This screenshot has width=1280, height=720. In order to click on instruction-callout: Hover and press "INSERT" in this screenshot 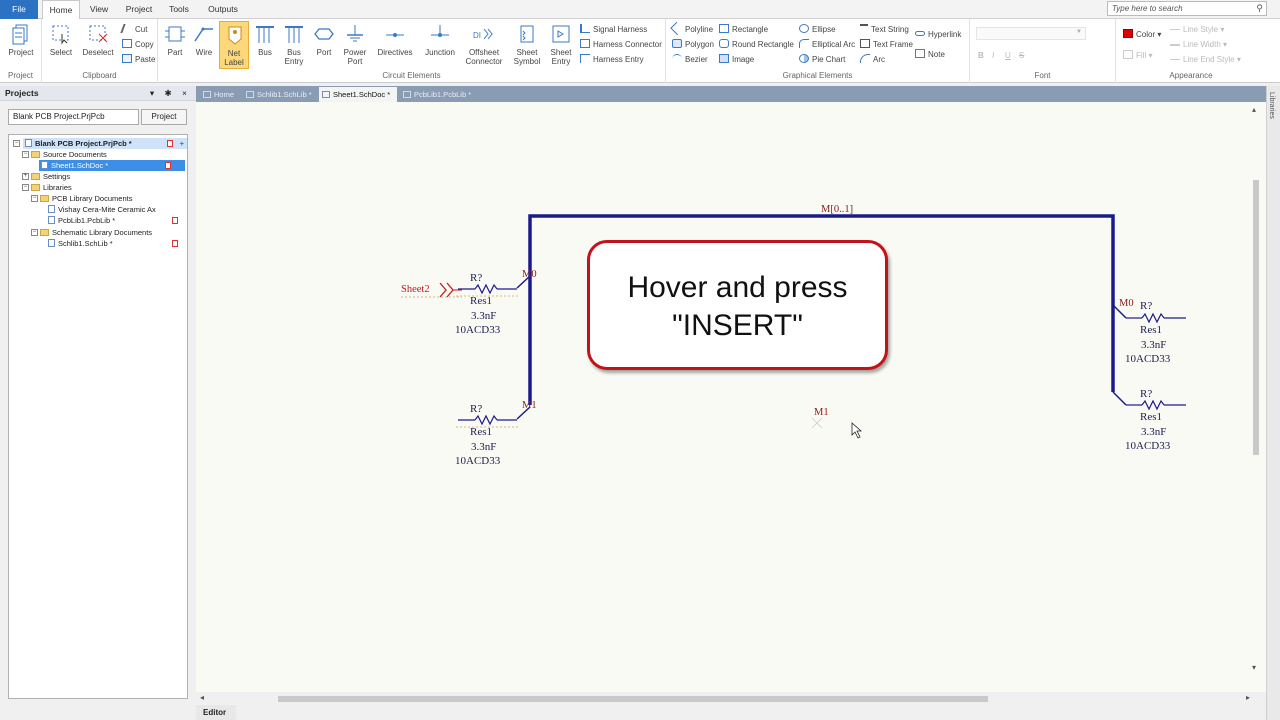, I will do `click(737, 305)`.